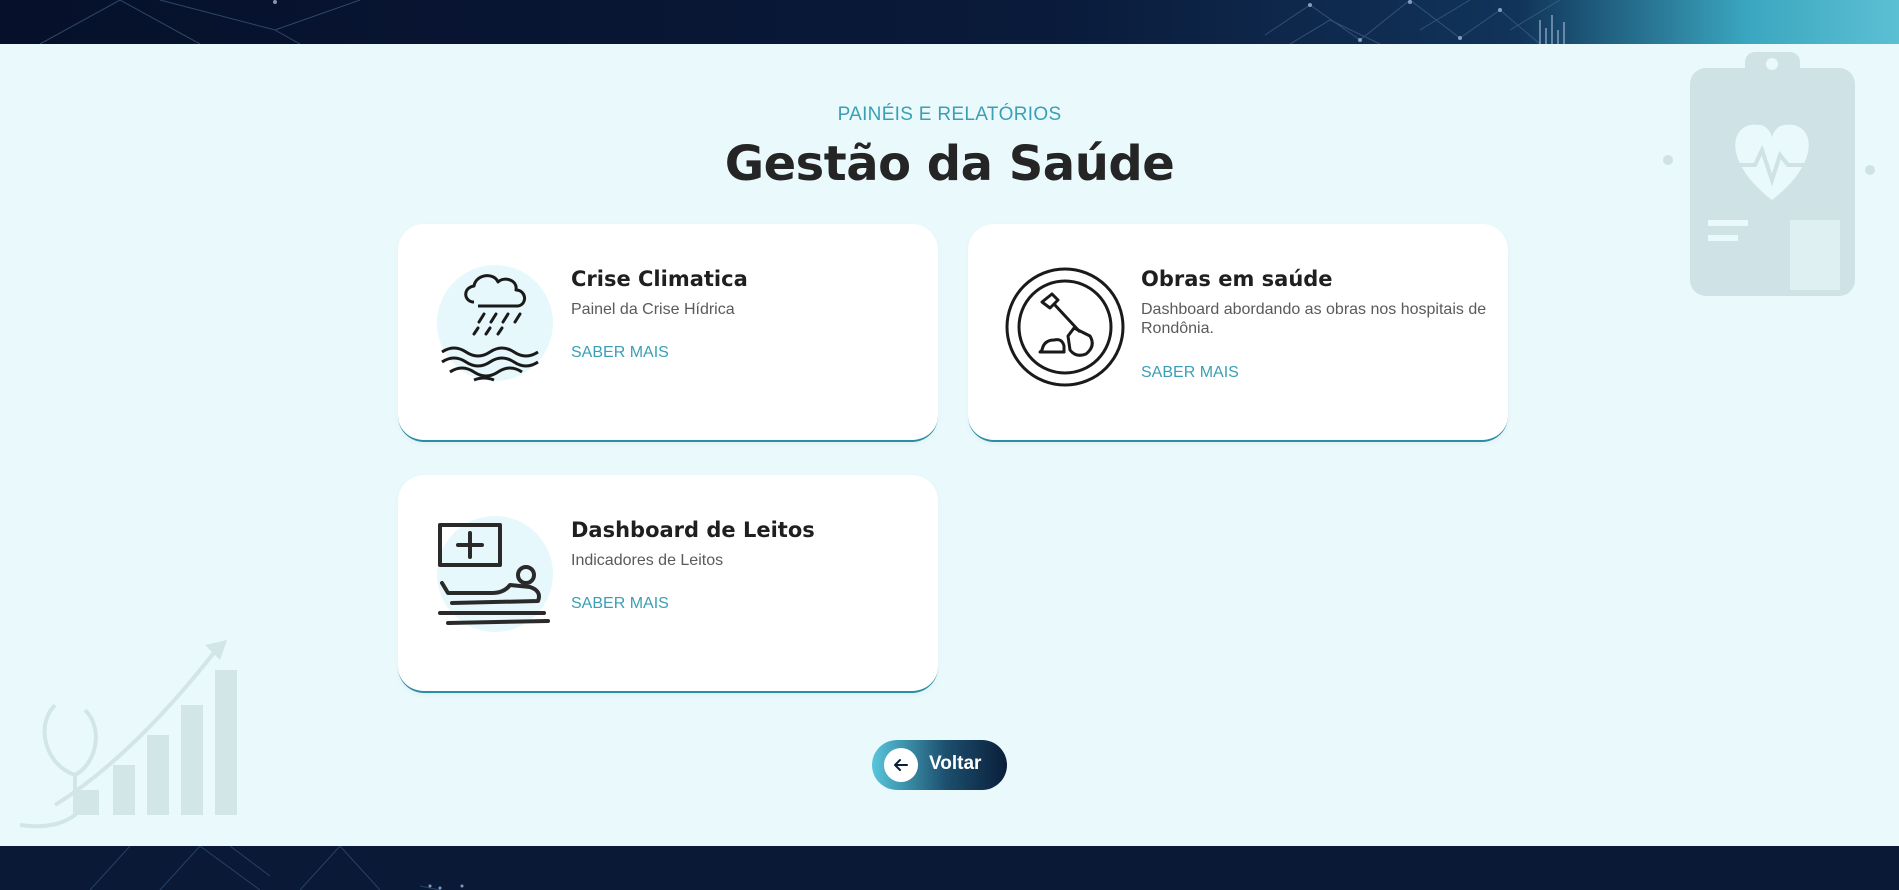  I want to click on arrow-left-icon, so click(901, 765).